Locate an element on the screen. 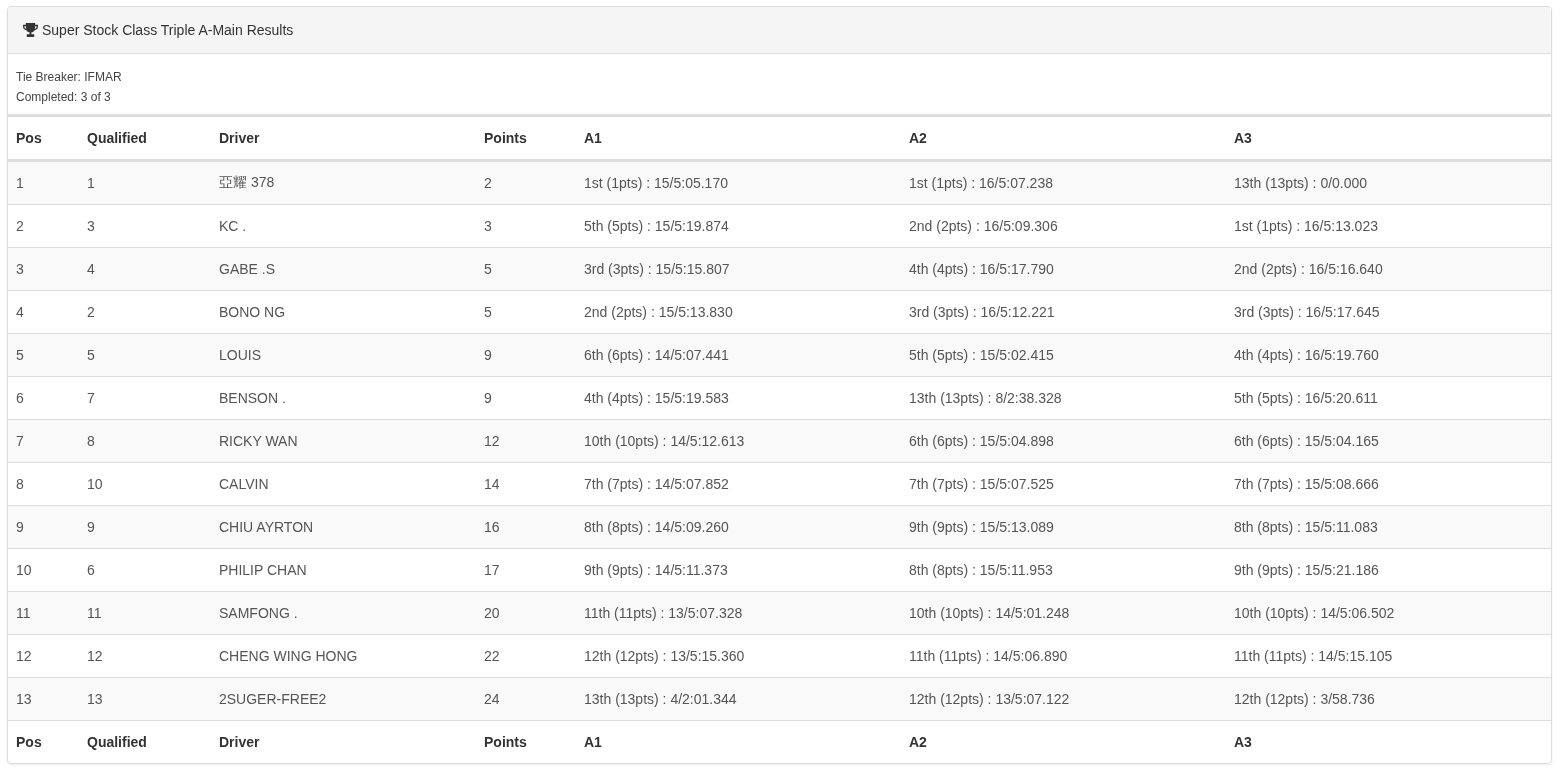 The image size is (1560, 782). table-cell: 10th (10pts) : 14/5:06.502 is located at coordinates (1388, 613).